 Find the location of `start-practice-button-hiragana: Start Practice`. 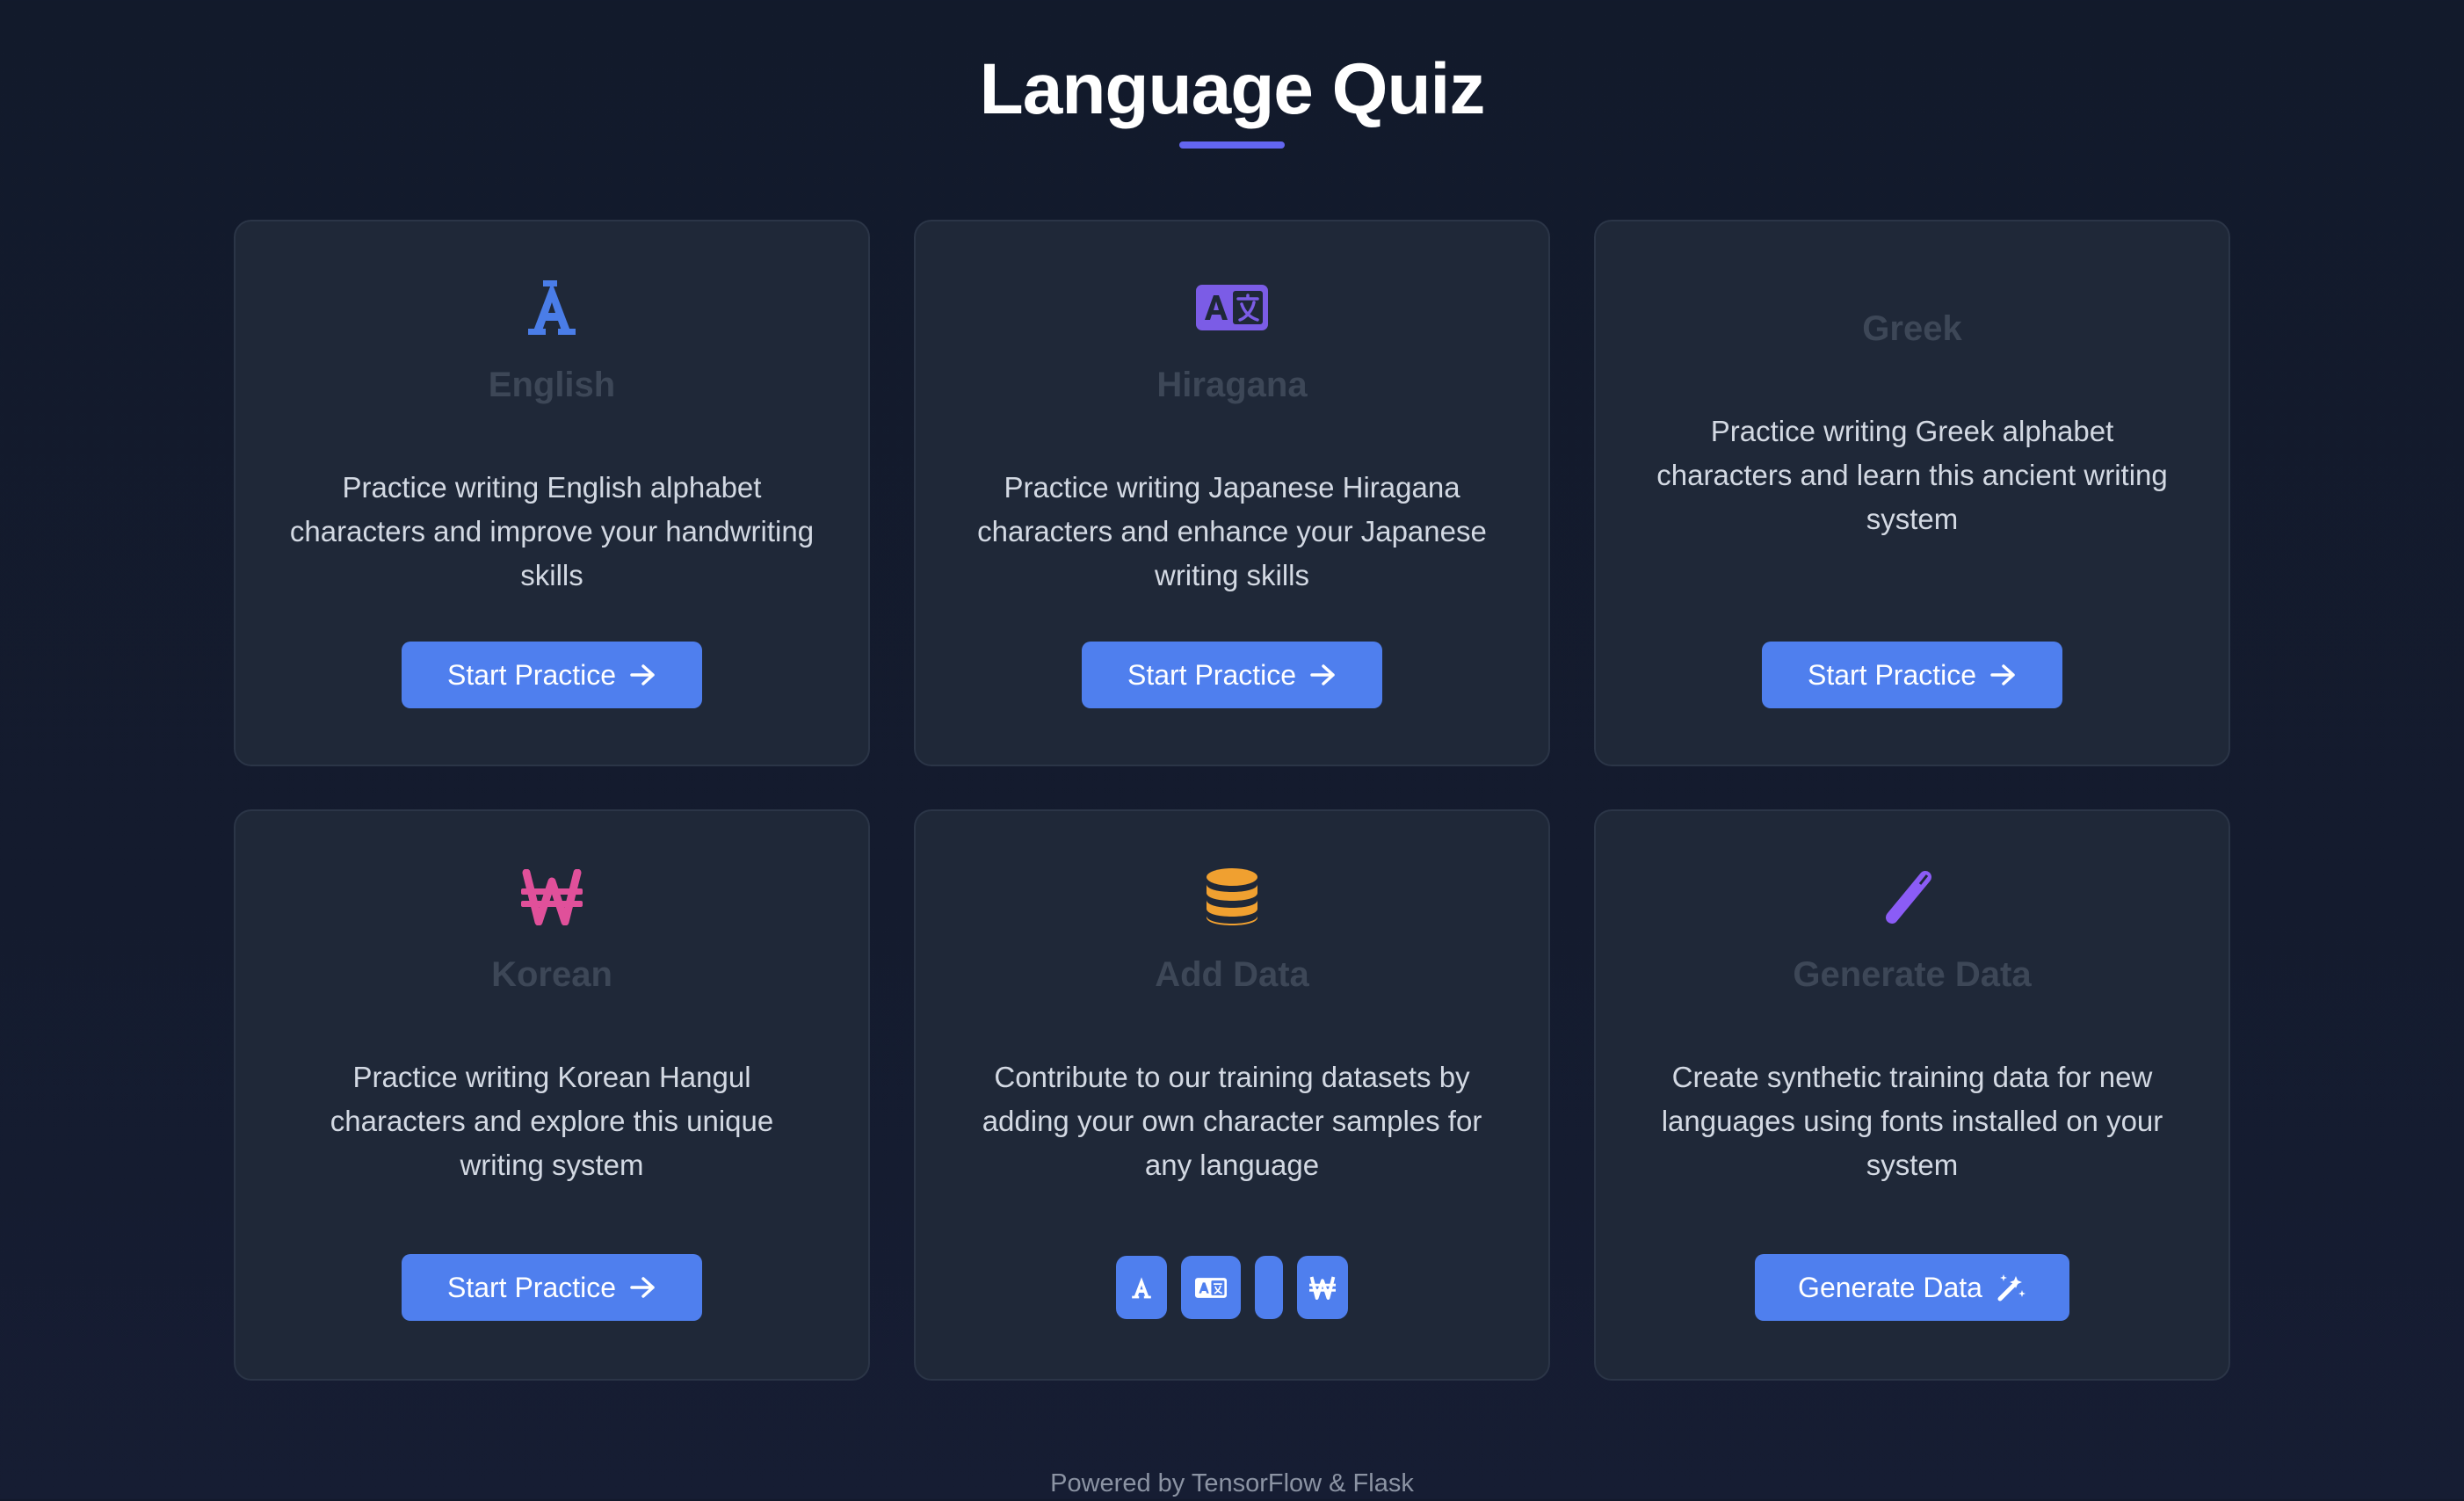

start-practice-button-hiragana: Start Practice is located at coordinates (1232, 675).